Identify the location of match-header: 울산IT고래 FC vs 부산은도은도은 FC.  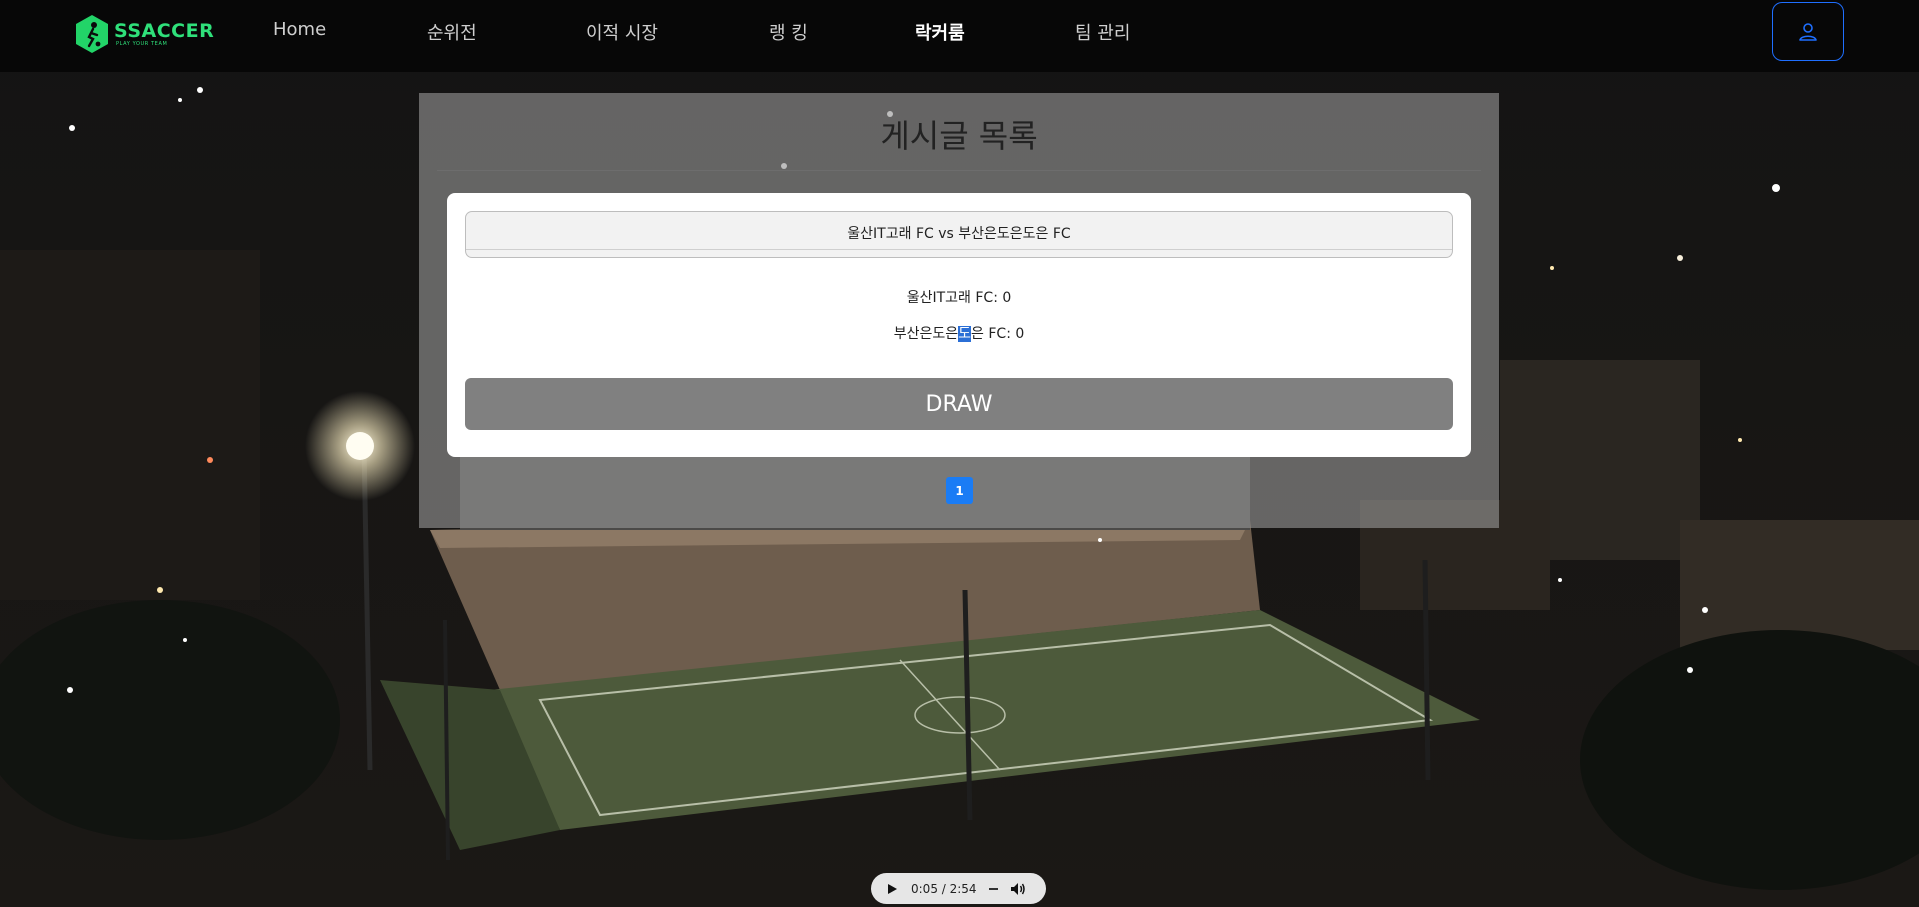
(959, 234).